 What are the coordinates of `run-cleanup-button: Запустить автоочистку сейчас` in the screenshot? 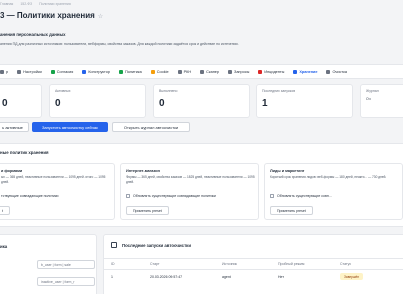 It's located at (70, 127).